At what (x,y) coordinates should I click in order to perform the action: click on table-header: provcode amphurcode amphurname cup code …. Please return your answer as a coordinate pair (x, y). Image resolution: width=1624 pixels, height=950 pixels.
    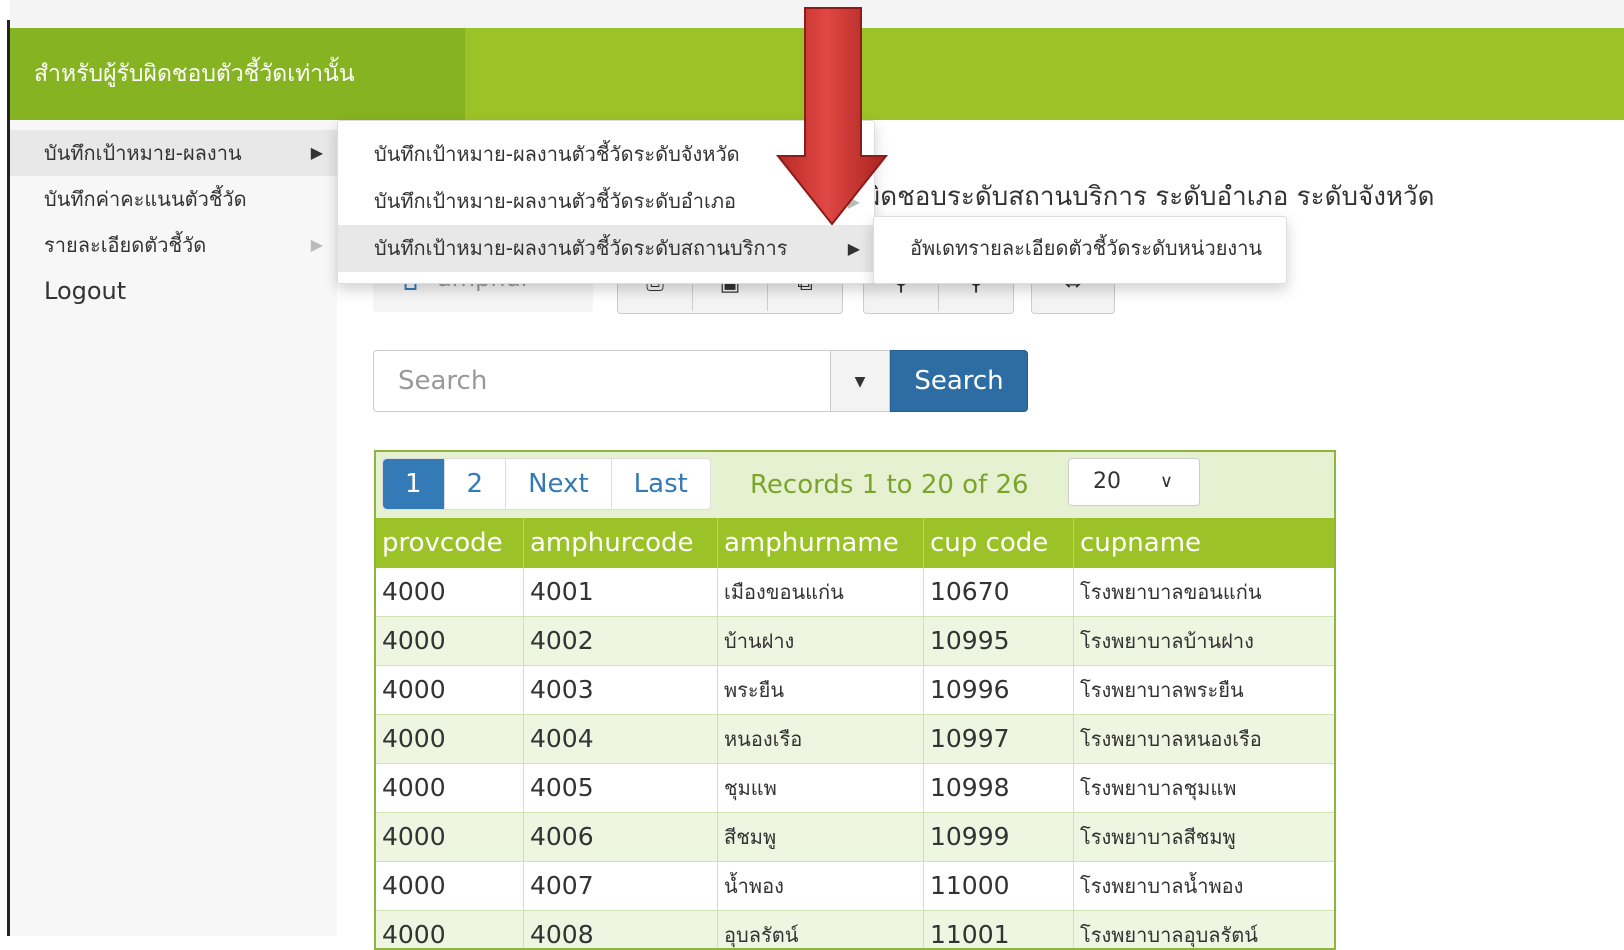
    Looking at the image, I should click on (855, 543).